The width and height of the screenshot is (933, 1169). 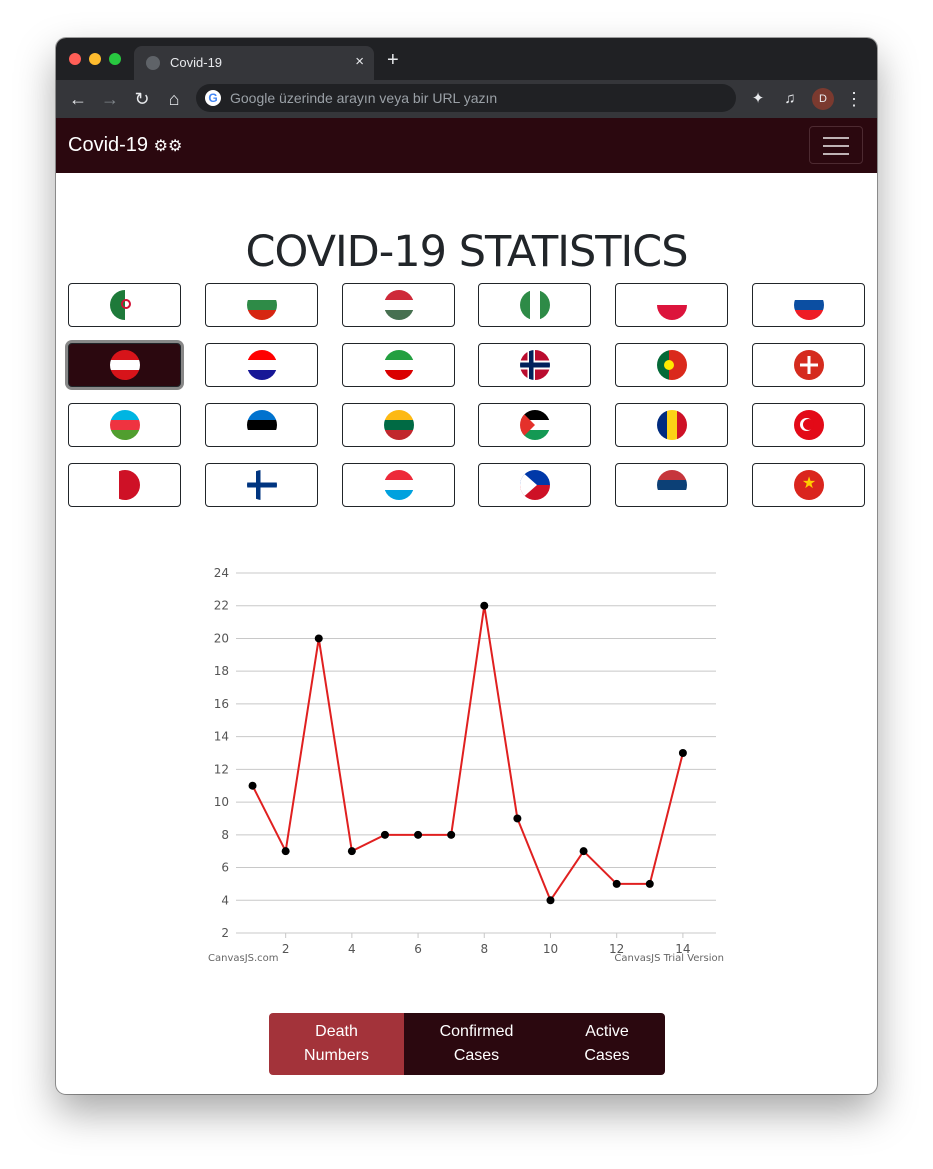 I want to click on flag-button-turkey, so click(x=808, y=425).